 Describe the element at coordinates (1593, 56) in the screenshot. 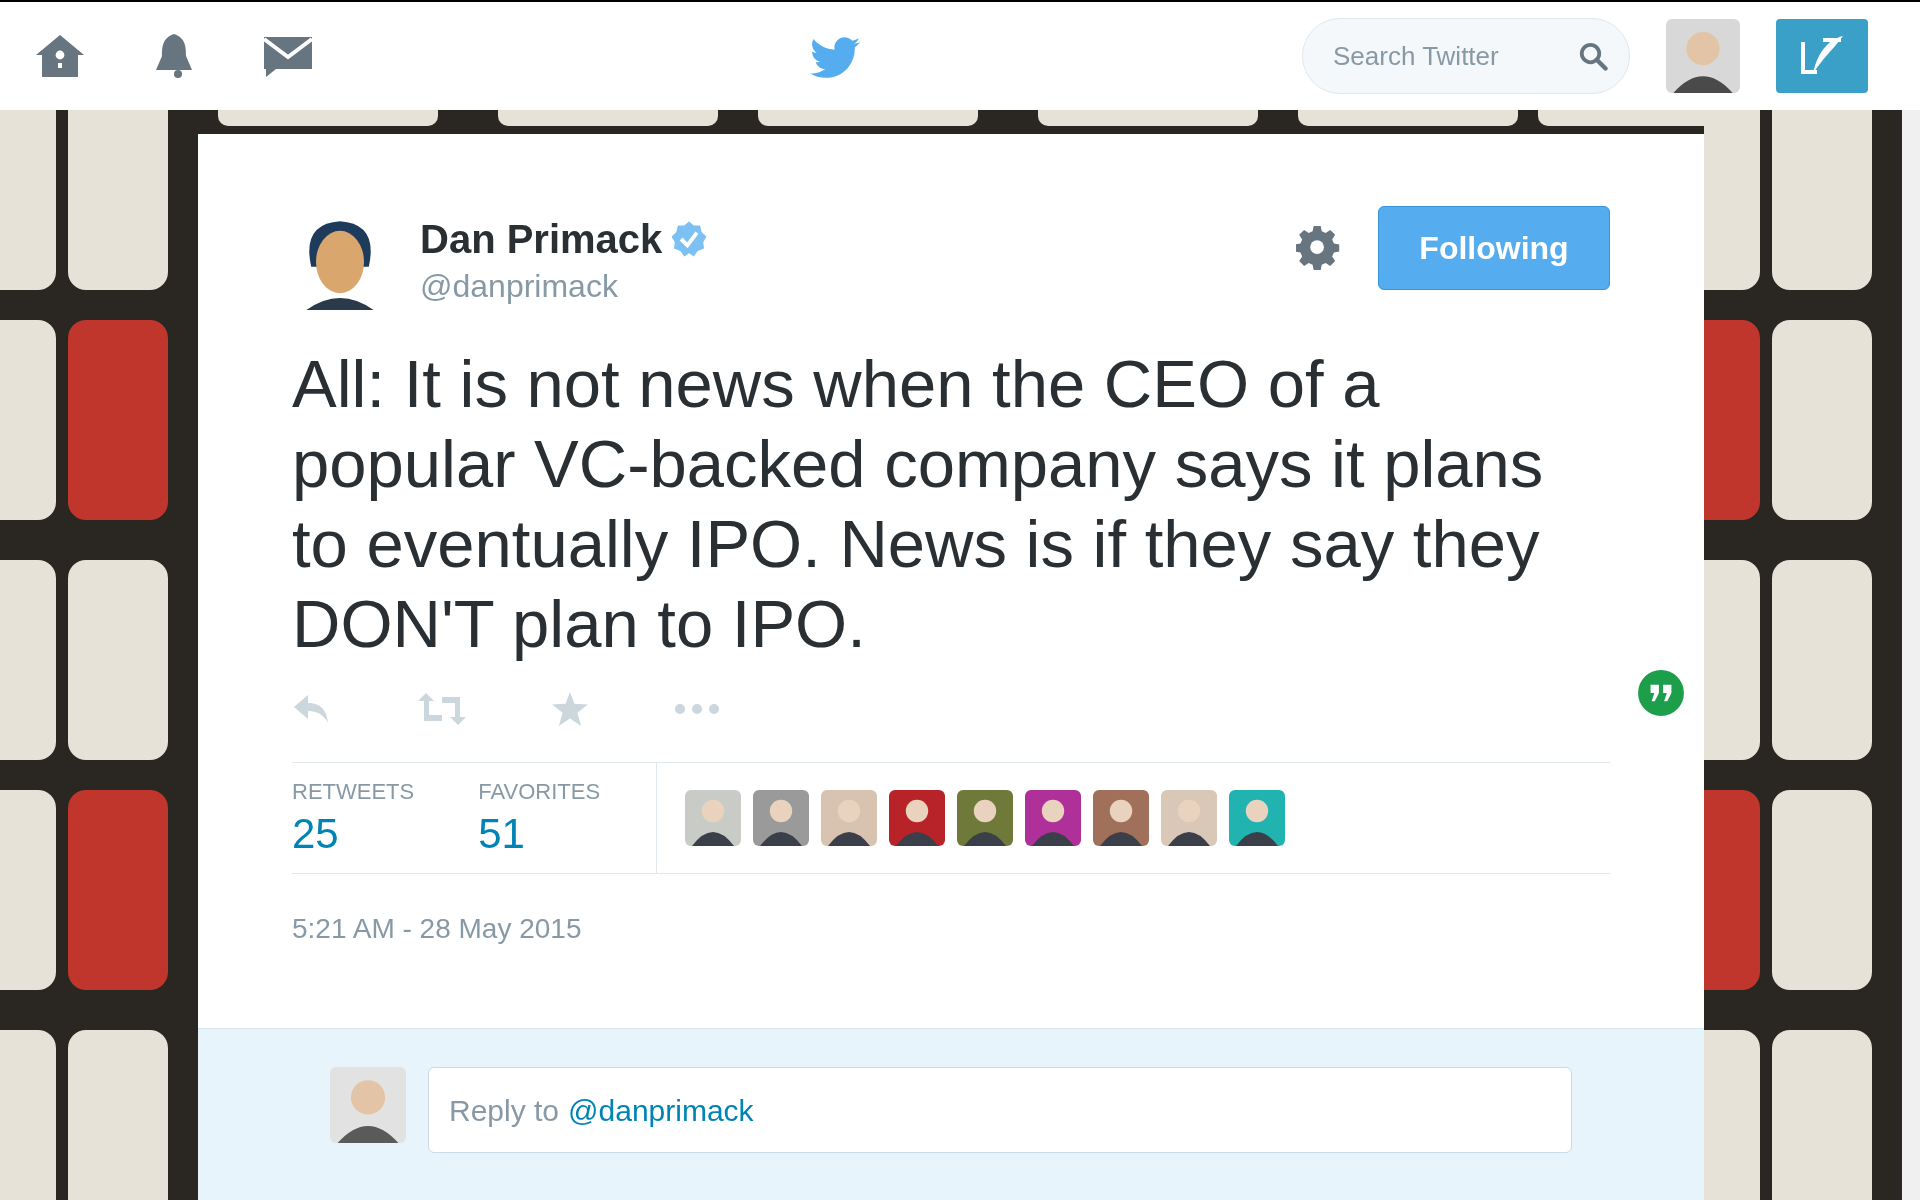

I see `search-icon` at that location.